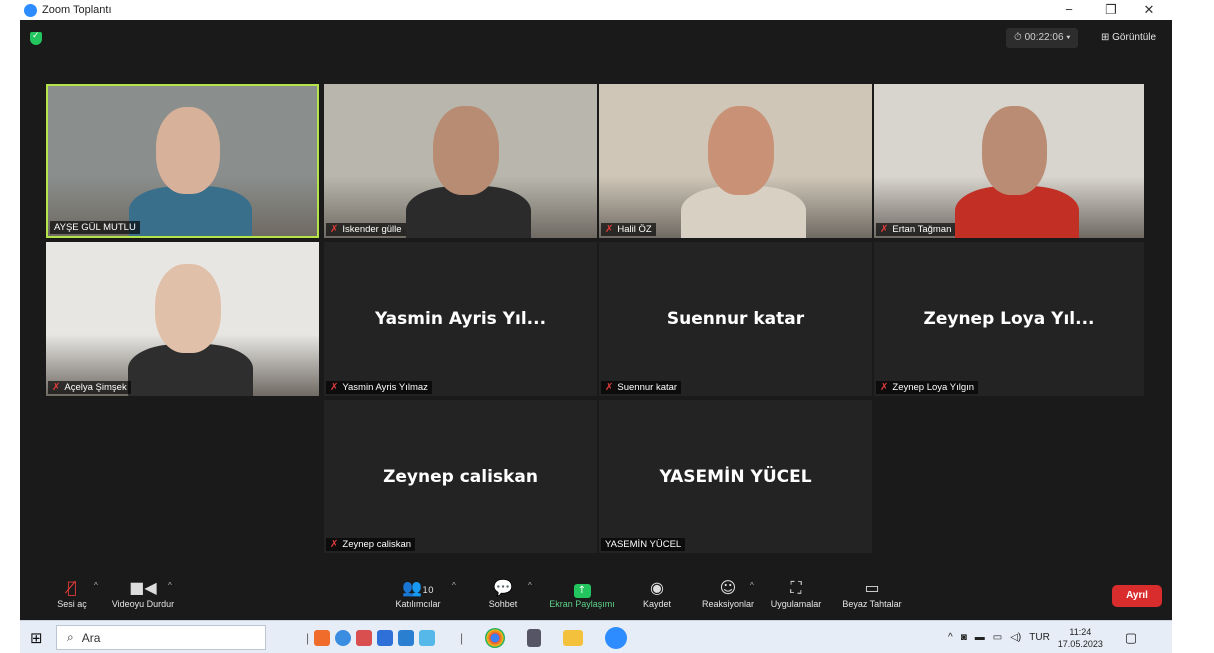 Image resolution: width=1214 pixels, height=653 pixels. Describe the element at coordinates (933, 387) in the screenshot. I see `participant-name: Zeynep Loya Yılgın` at that location.